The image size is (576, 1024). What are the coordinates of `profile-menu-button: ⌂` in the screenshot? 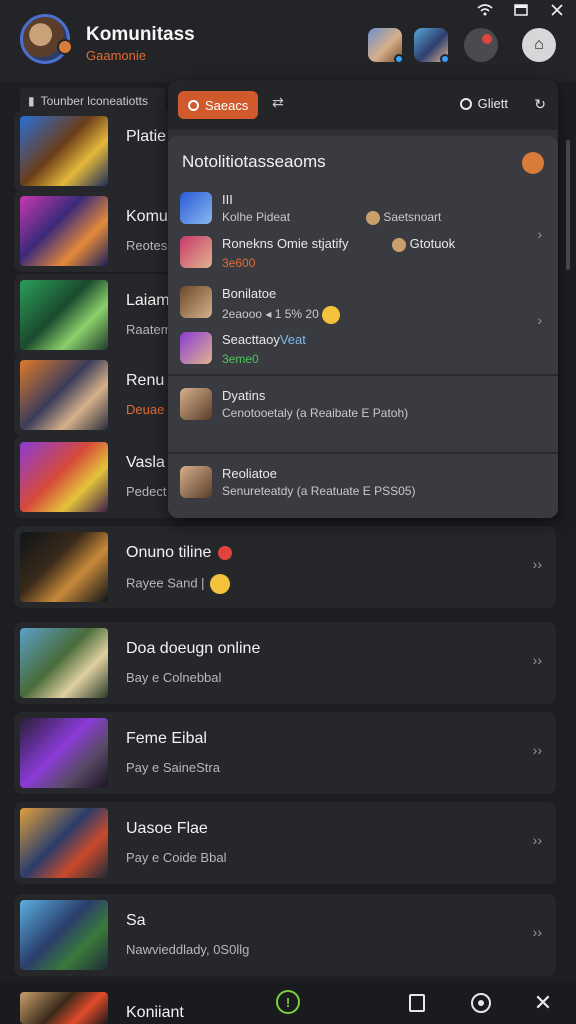 It's located at (539, 45).